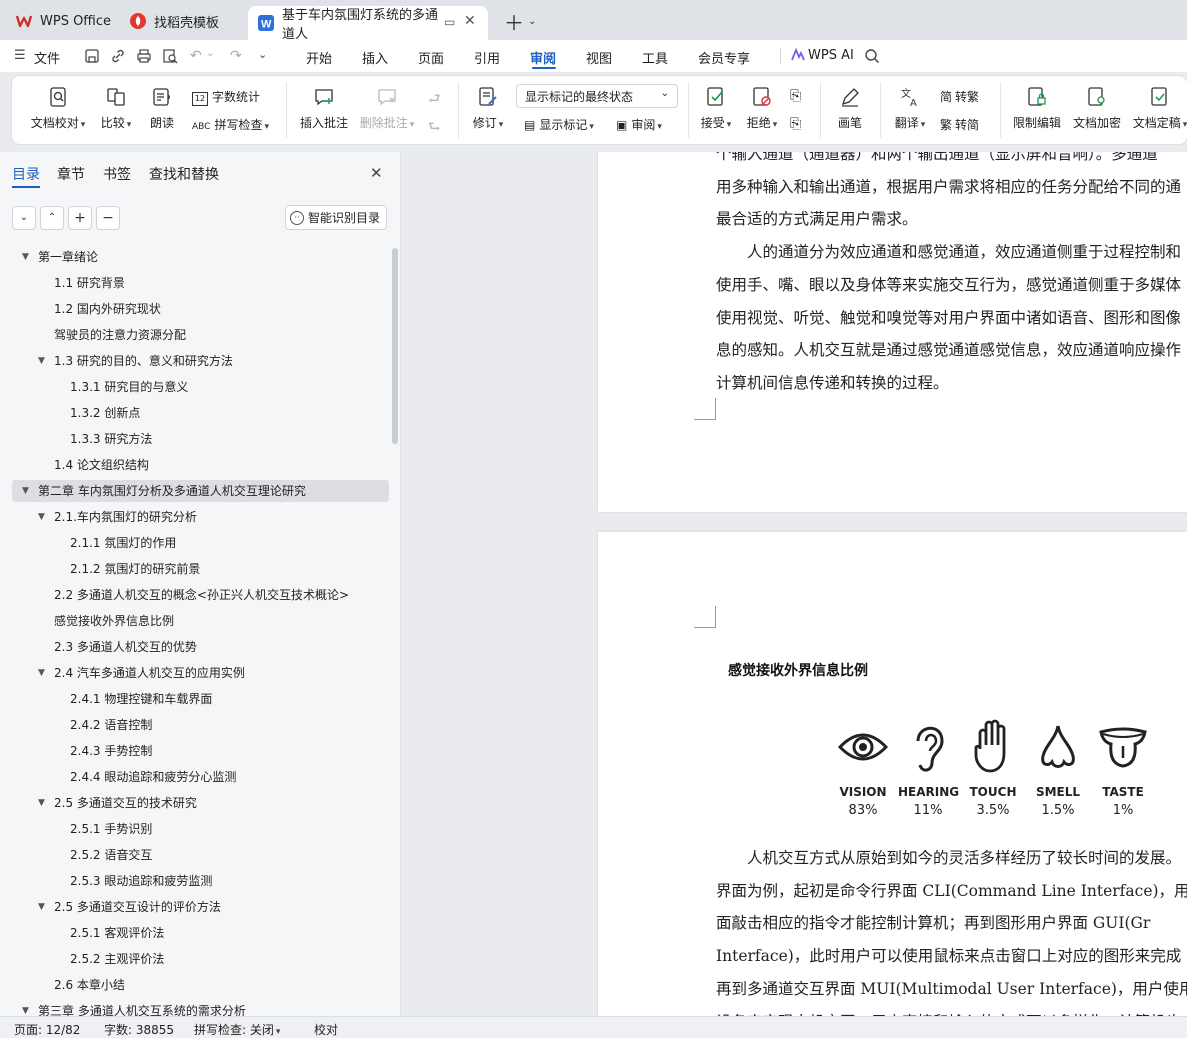 This screenshot has width=1187, height=1038. What do you see at coordinates (114, 621) in the screenshot?
I see `toc-item: 感觉接收外界信息比例` at bounding box center [114, 621].